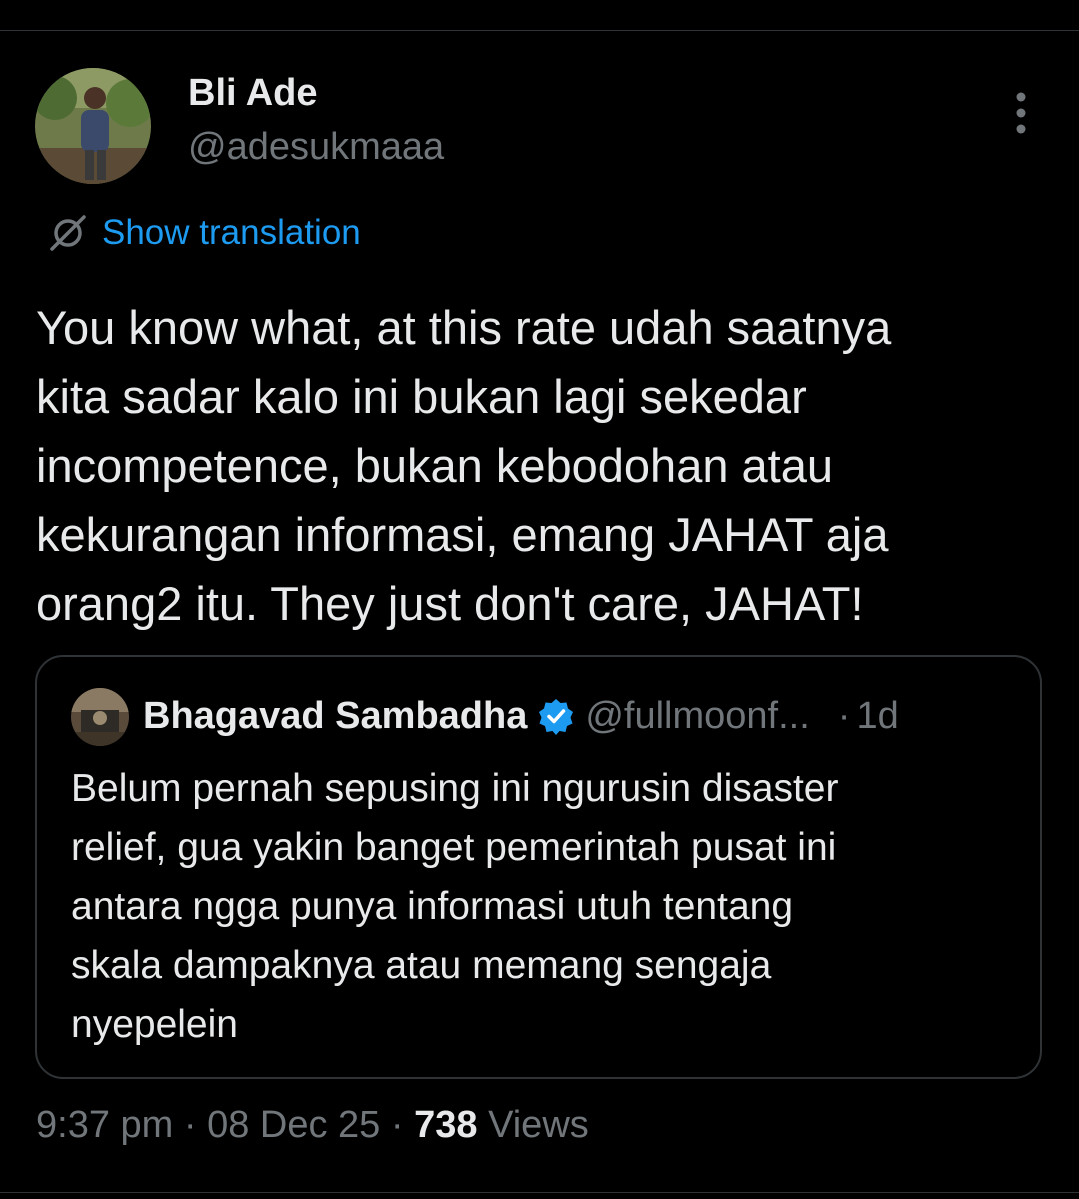  I want to click on more-options-button, so click(1021, 113).